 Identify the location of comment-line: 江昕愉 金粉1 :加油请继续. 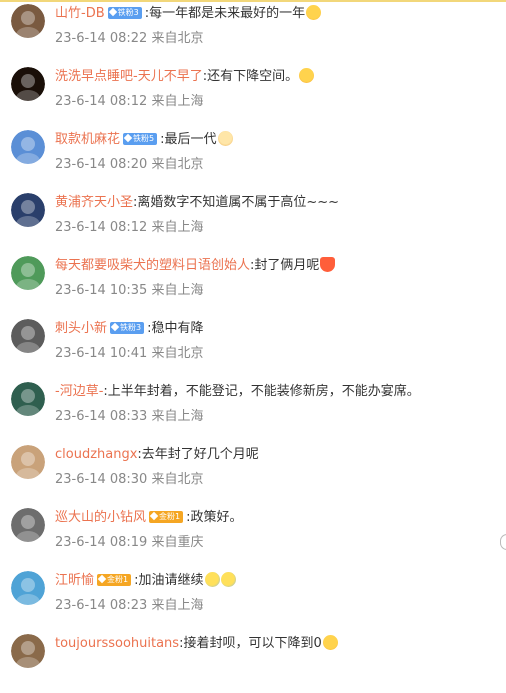
(145, 581).